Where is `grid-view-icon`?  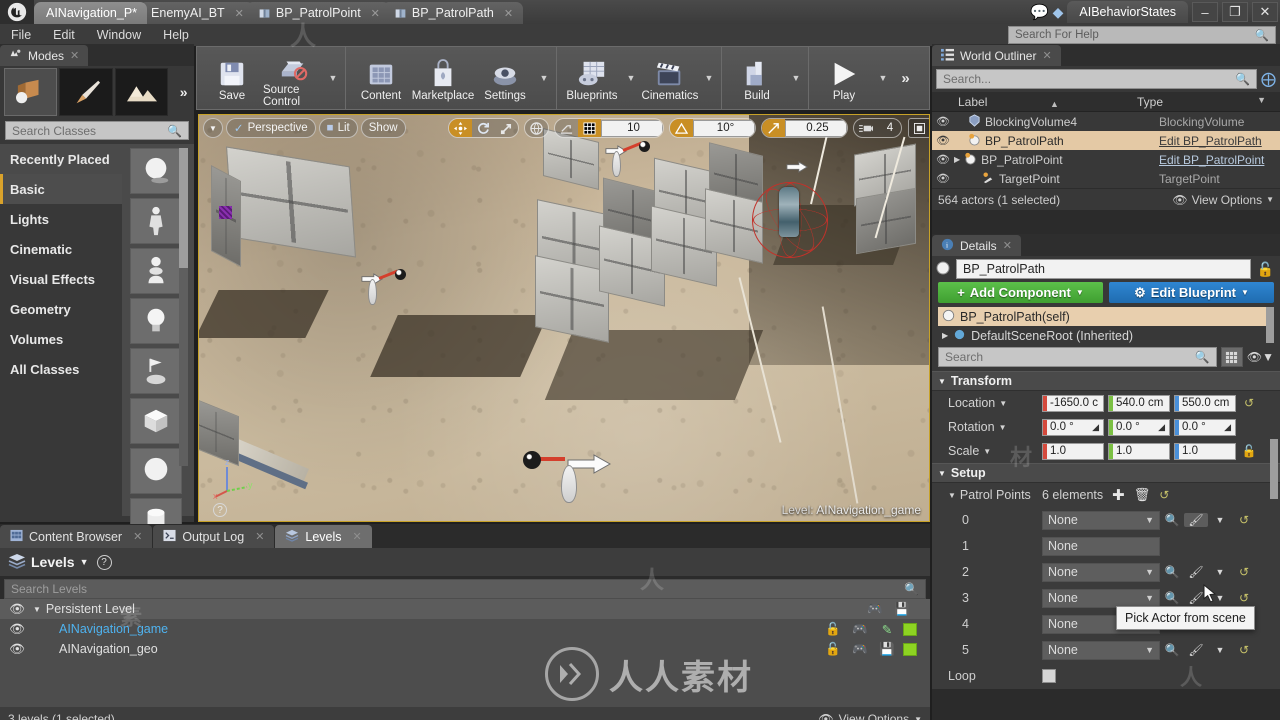 grid-view-icon is located at coordinates (1231, 357).